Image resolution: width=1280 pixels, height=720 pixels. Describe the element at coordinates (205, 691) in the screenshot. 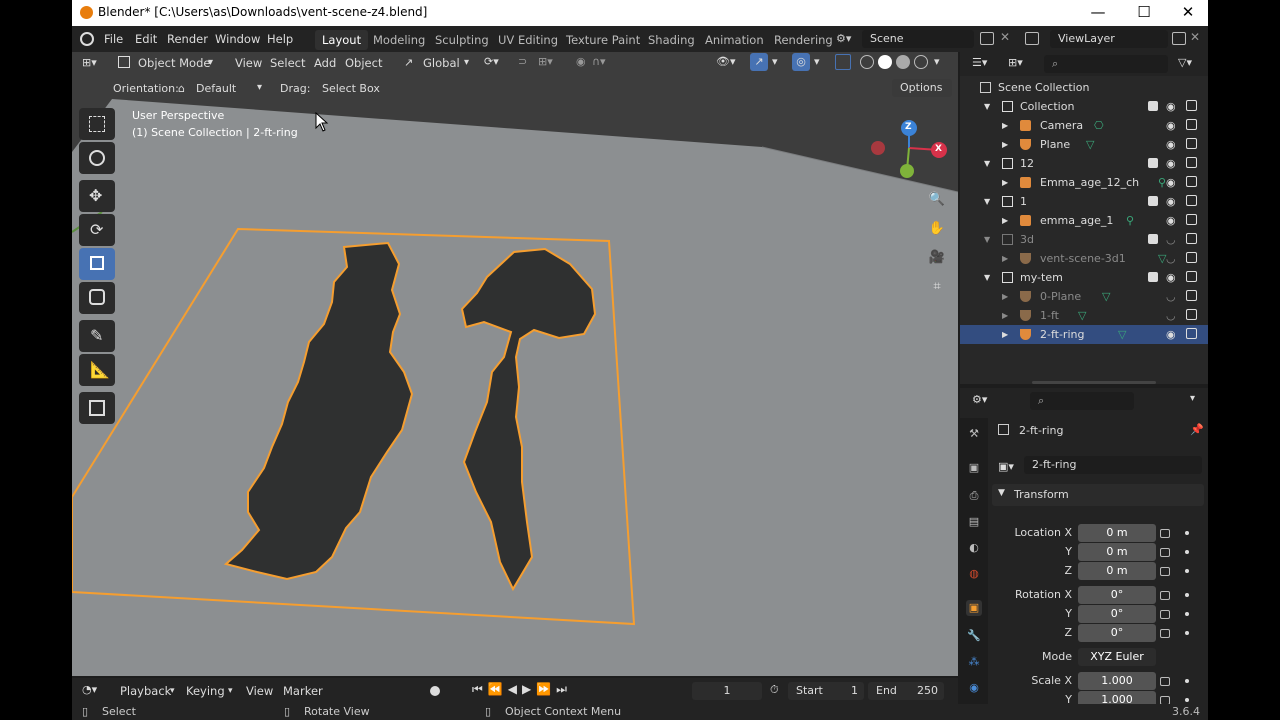

I see `menu-keying: Keying` at that location.